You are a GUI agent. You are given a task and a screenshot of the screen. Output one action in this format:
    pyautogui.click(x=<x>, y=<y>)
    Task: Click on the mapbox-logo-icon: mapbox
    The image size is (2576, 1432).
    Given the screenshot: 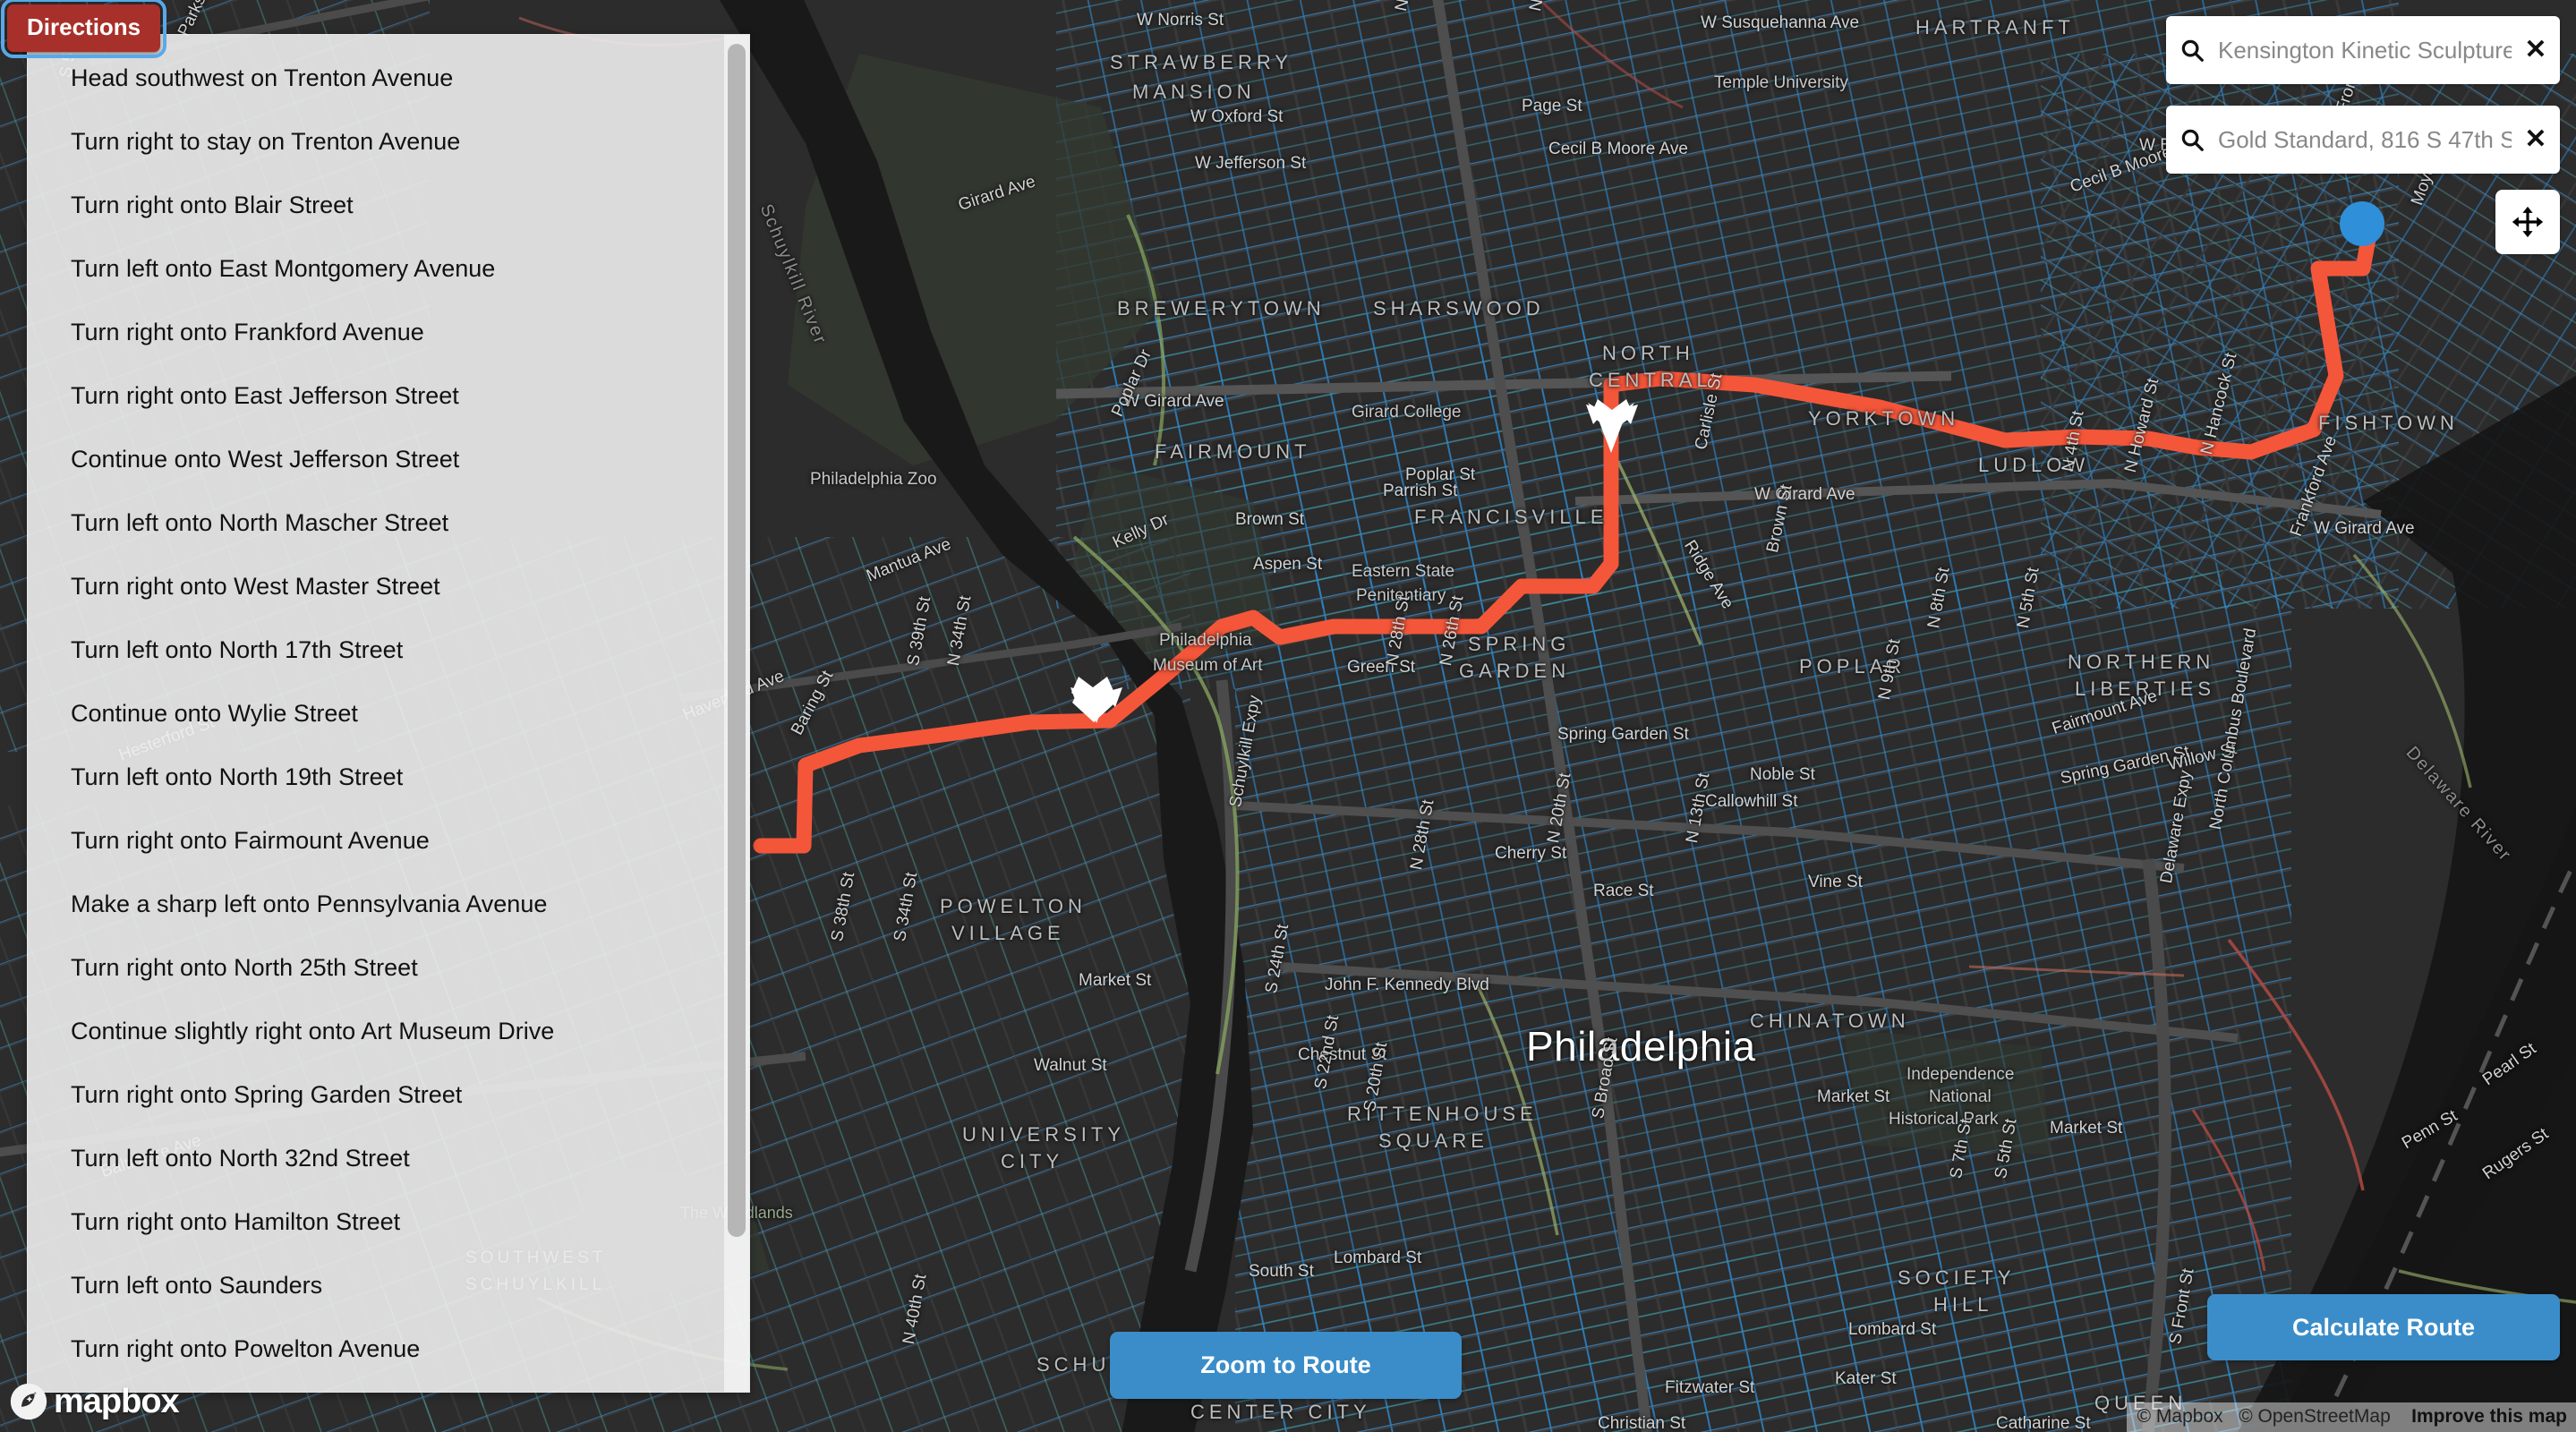 What is the action you would take?
    pyautogui.click(x=94, y=1401)
    